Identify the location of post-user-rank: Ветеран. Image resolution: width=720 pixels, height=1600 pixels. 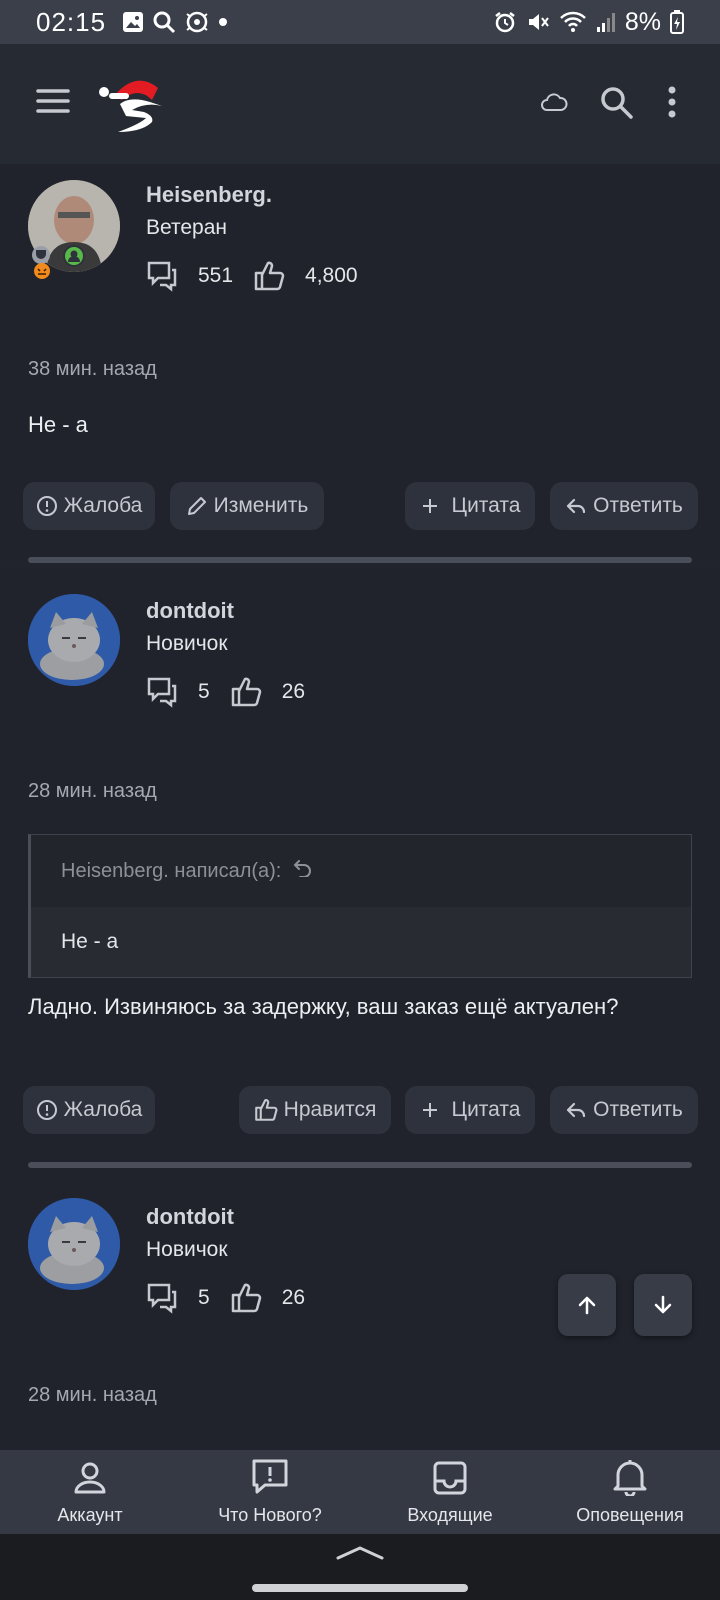
(187, 227).